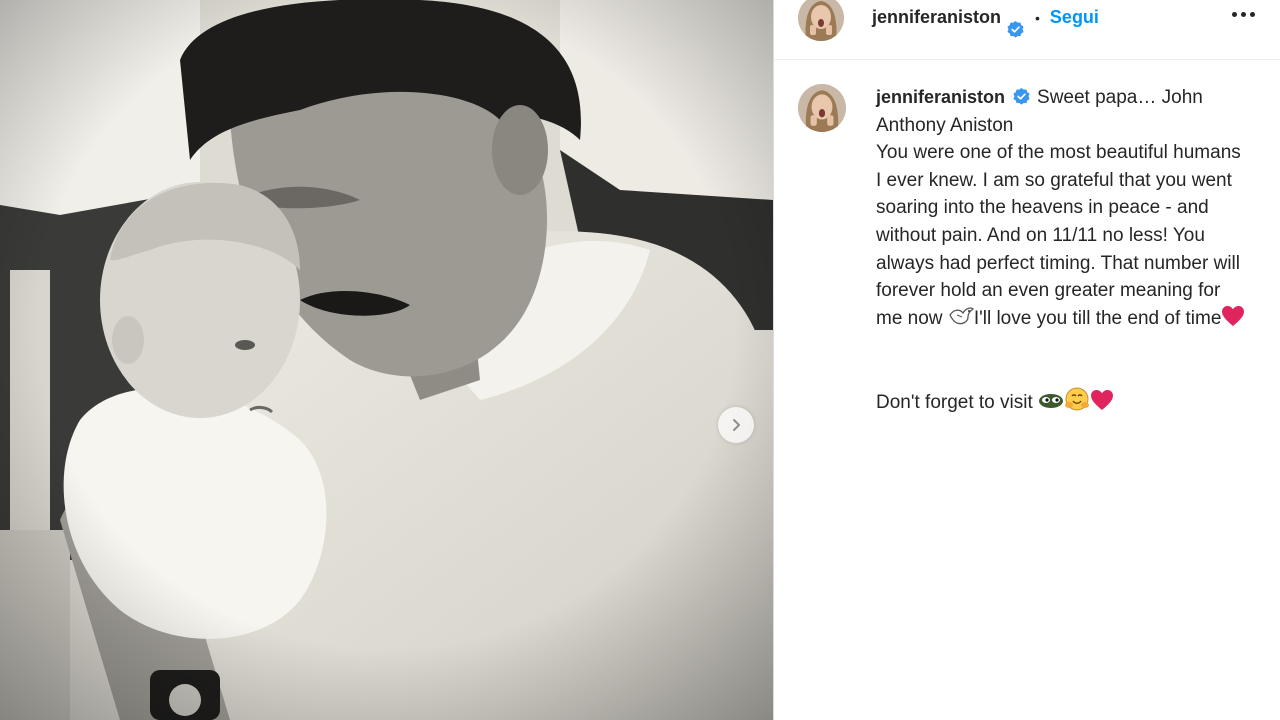 The image size is (1280, 720). What do you see at coordinates (940, 97) in the screenshot?
I see `caption-username: jenniferaniston` at bounding box center [940, 97].